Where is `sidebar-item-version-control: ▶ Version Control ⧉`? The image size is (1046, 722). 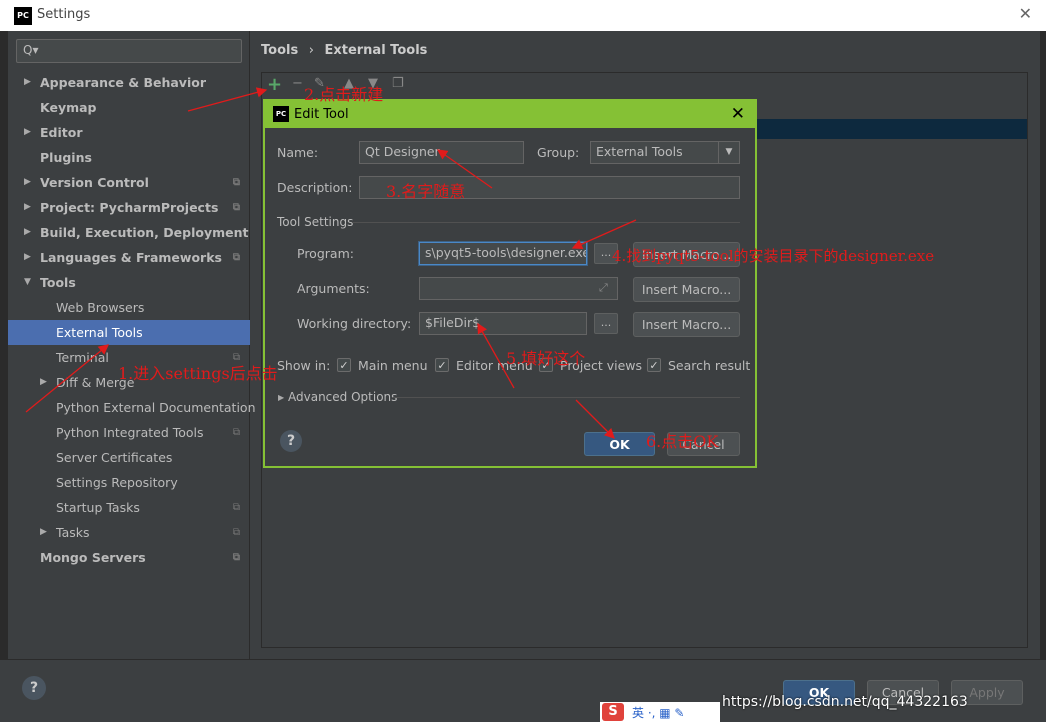 sidebar-item-version-control: ▶ Version Control ⧉ is located at coordinates (129, 182).